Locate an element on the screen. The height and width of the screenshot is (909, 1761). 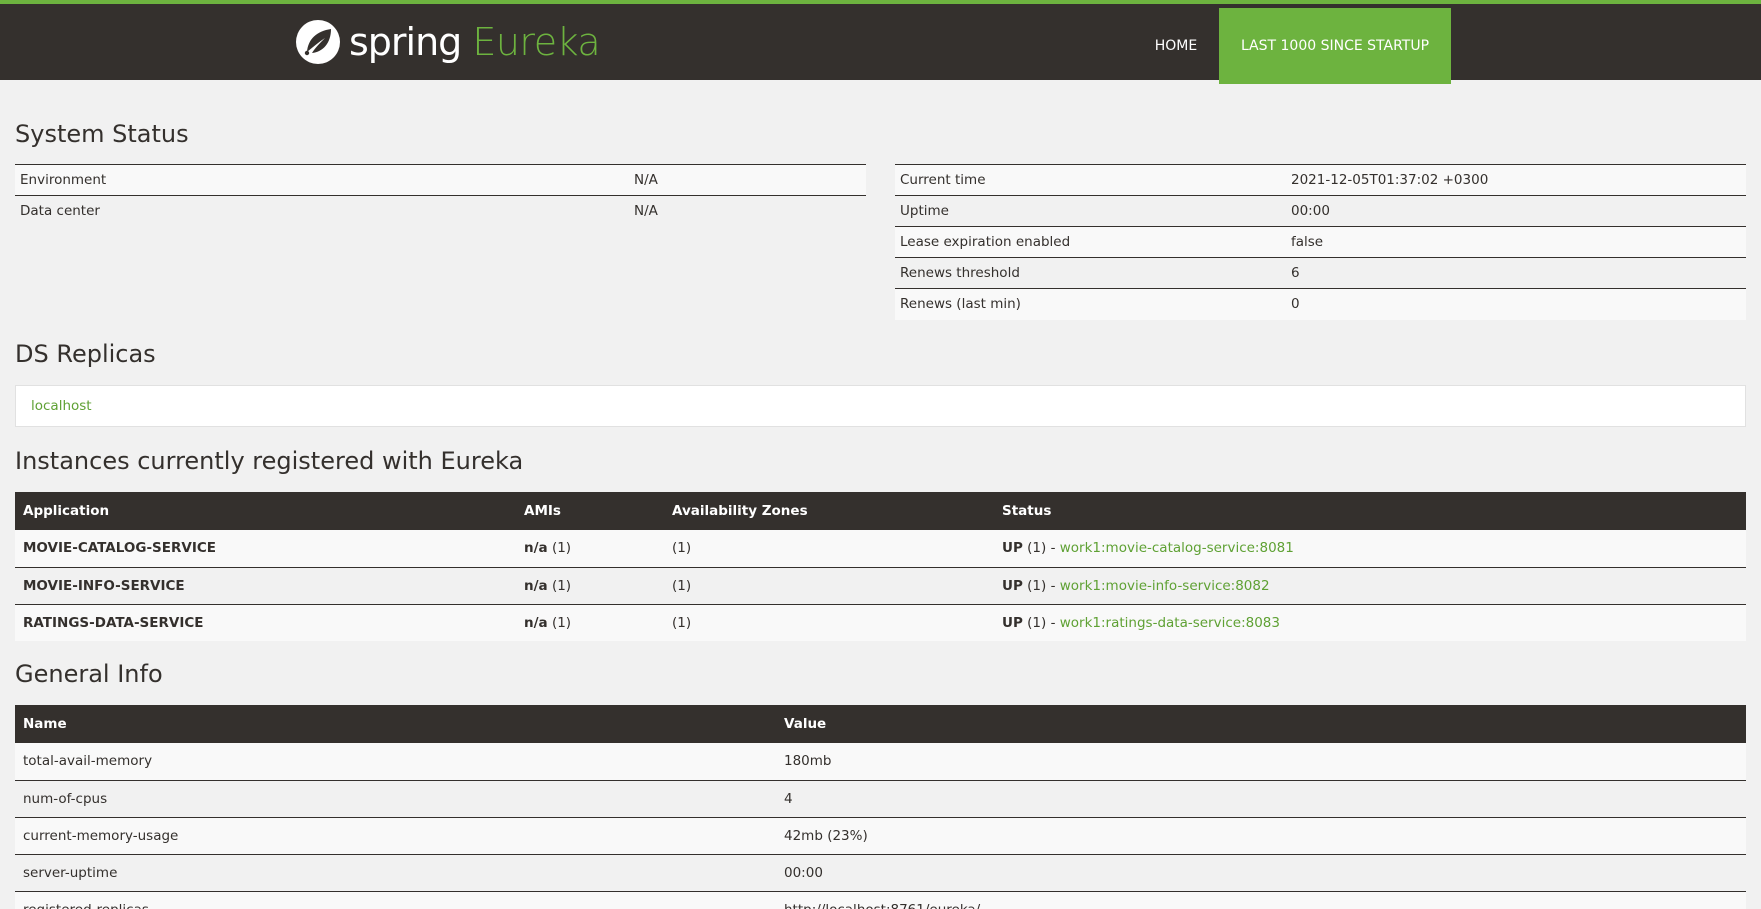
spring-leaf-icon is located at coordinates (318, 42).